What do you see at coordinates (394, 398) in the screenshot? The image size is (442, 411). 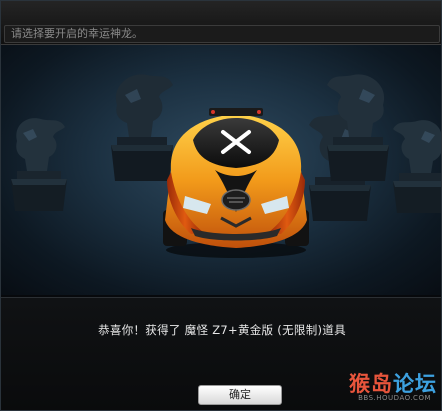 I see `watermark-url: BBS.HOUDAO.COM` at bounding box center [394, 398].